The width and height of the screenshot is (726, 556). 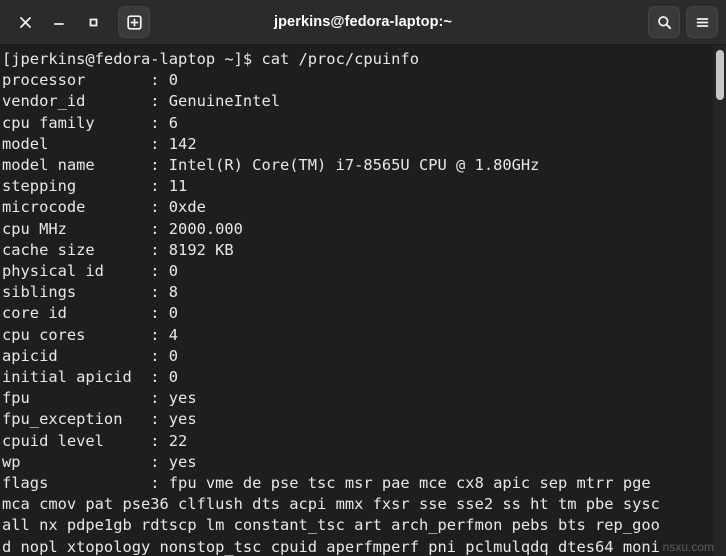 What do you see at coordinates (719, 300) in the screenshot?
I see `scrollbar-track` at bounding box center [719, 300].